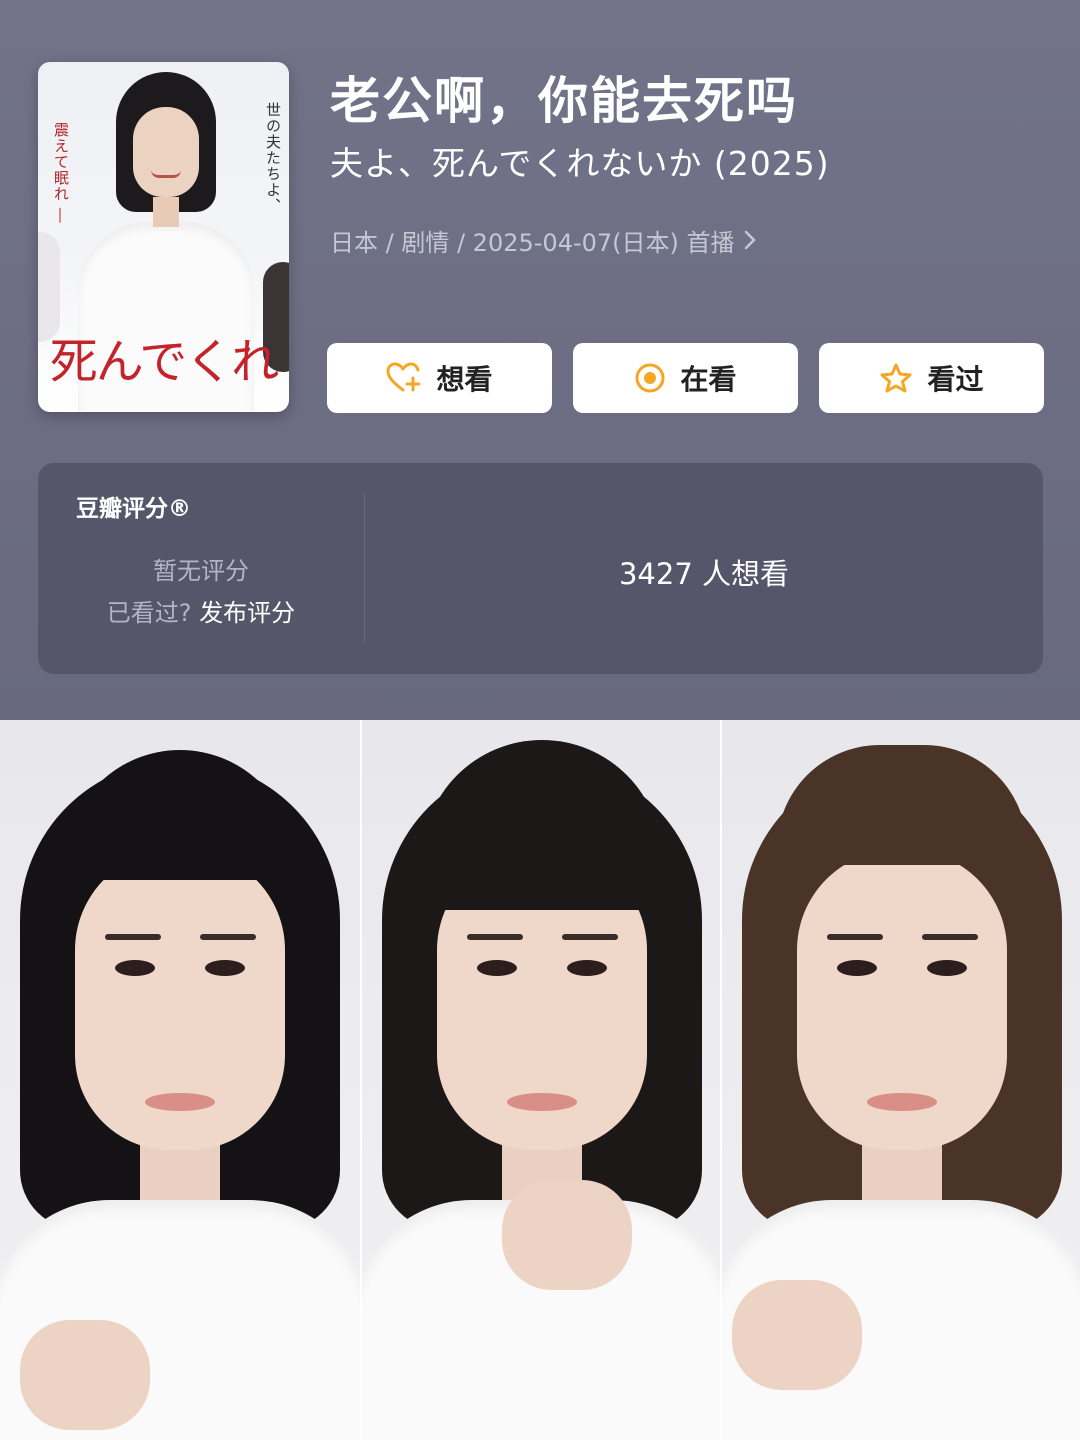 The height and width of the screenshot is (1440, 1080). Describe the element at coordinates (704, 574) in the screenshot. I see `want-count: 3427 人想看` at that location.